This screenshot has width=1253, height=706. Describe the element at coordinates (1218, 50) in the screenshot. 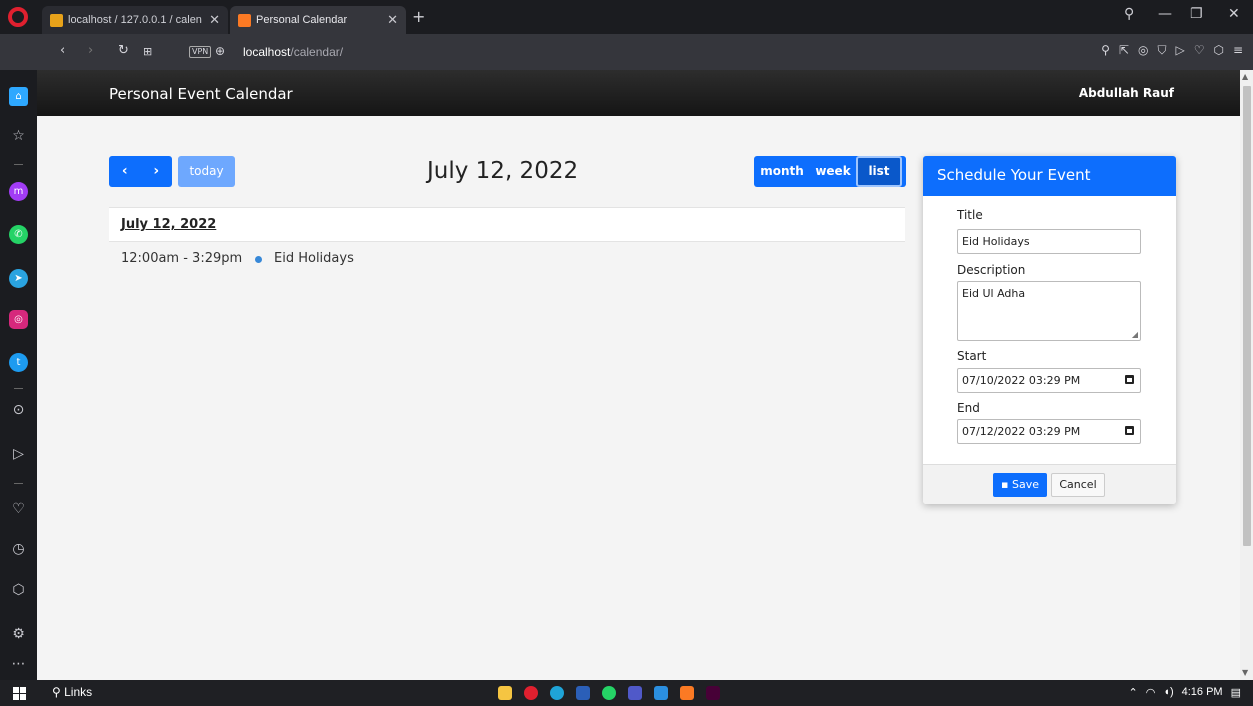

I see `wallet-icon: ⬡` at that location.